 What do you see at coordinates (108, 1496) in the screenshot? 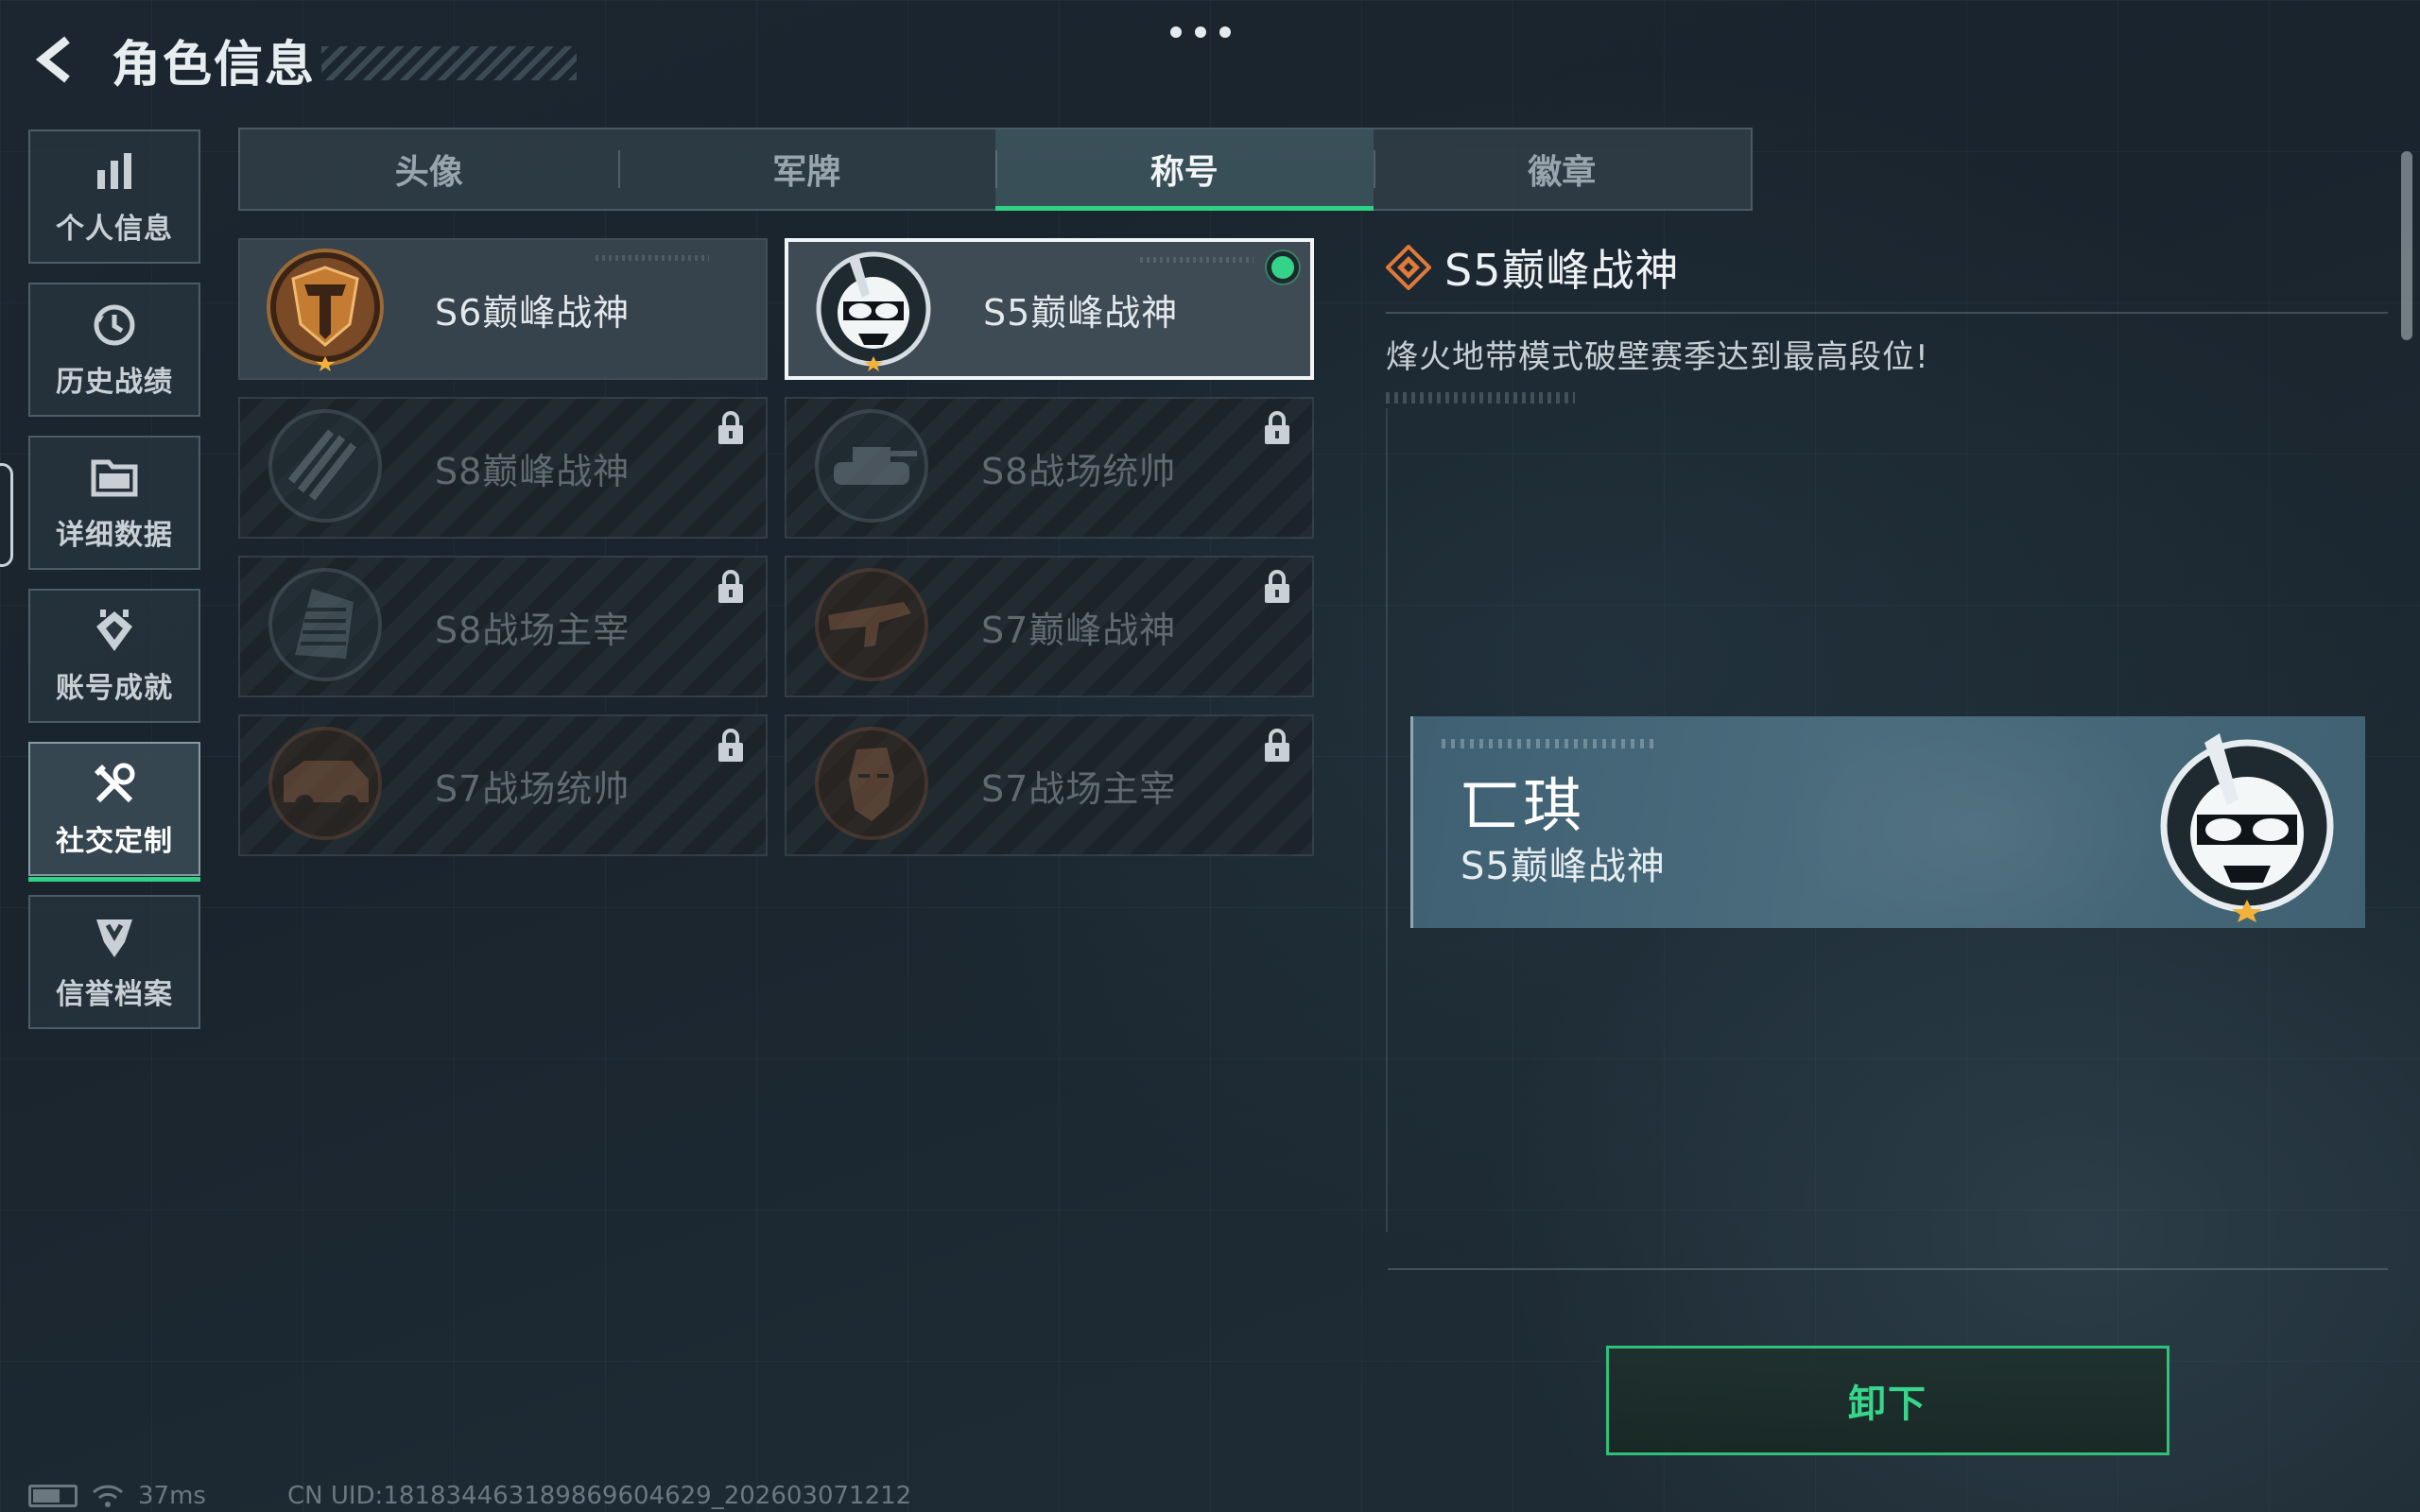
I see `wifi-icon` at bounding box center [108, 1496].